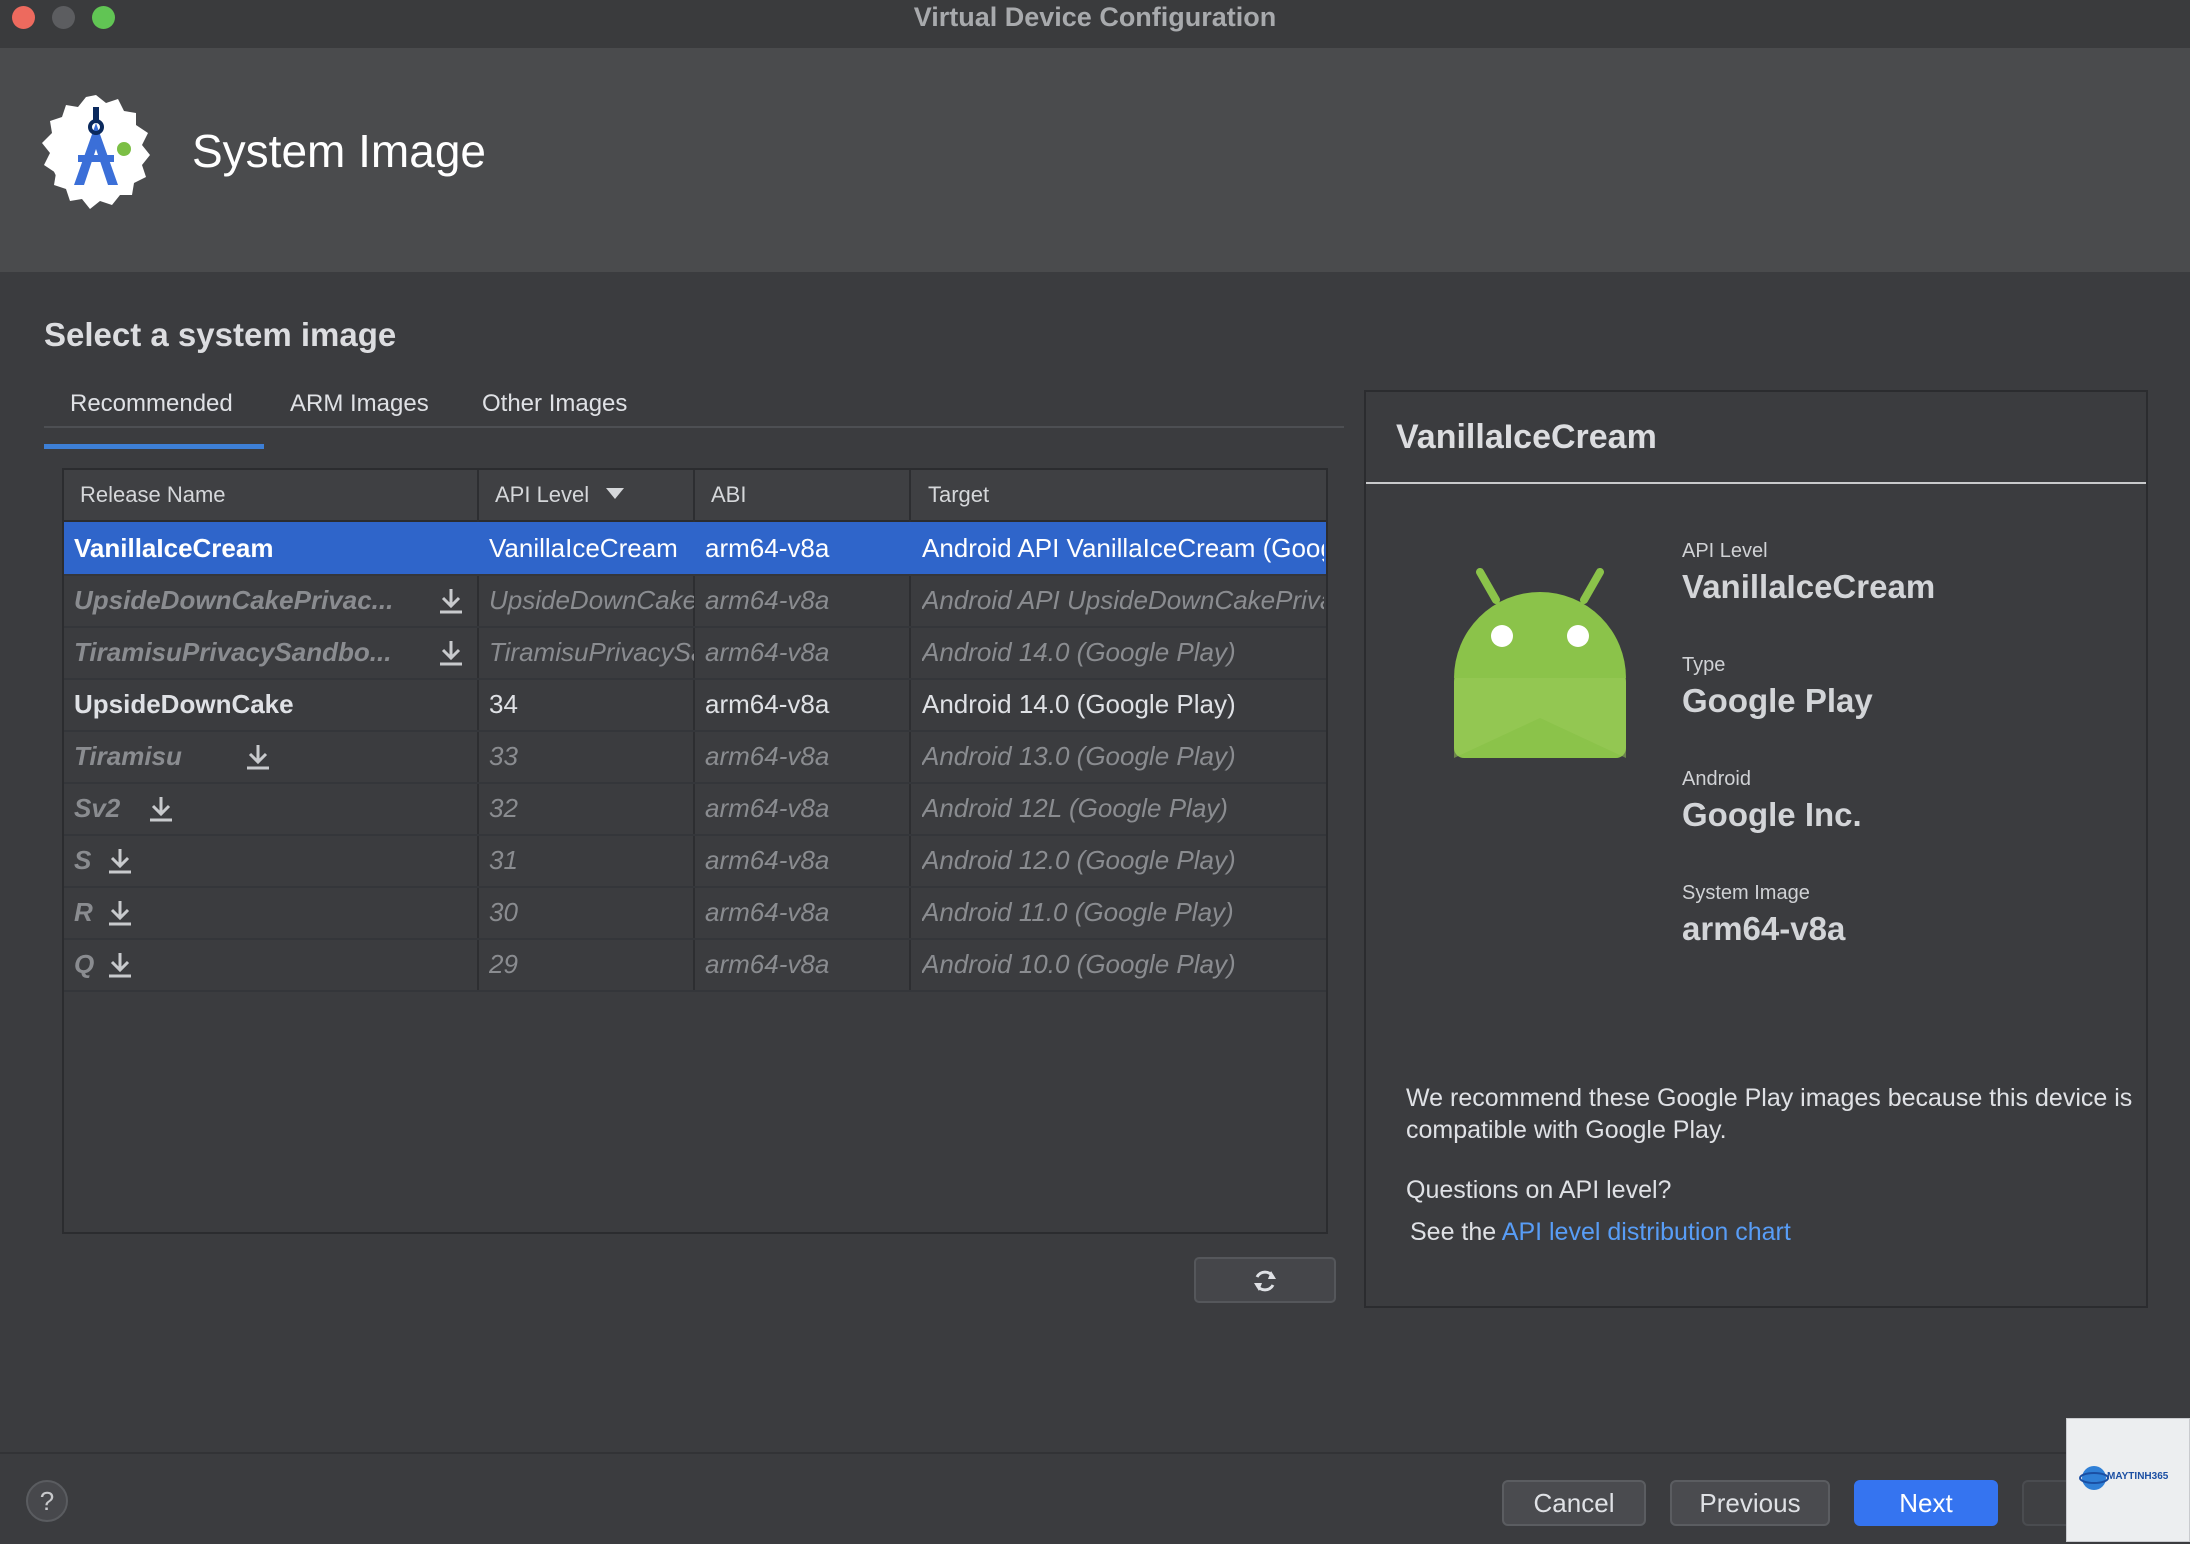 The image size is (2190, 1544). What do you see at coordinates (695, 965) in the screenshot?
I see `table-row: Q 29 arm64-v8a Android 10.0 (Google Play)` at bounding box center [695, 965].